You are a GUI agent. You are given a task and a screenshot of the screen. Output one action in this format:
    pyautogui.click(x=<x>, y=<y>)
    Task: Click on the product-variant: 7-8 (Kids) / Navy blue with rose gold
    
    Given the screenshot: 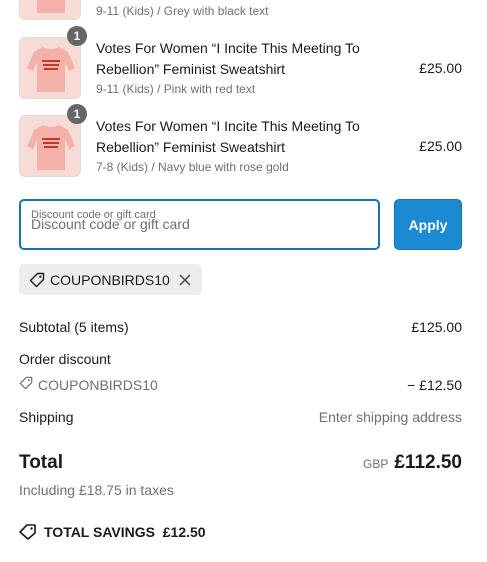 What is the action you would take?
    pyautogui.click(x=192, y=167)
    